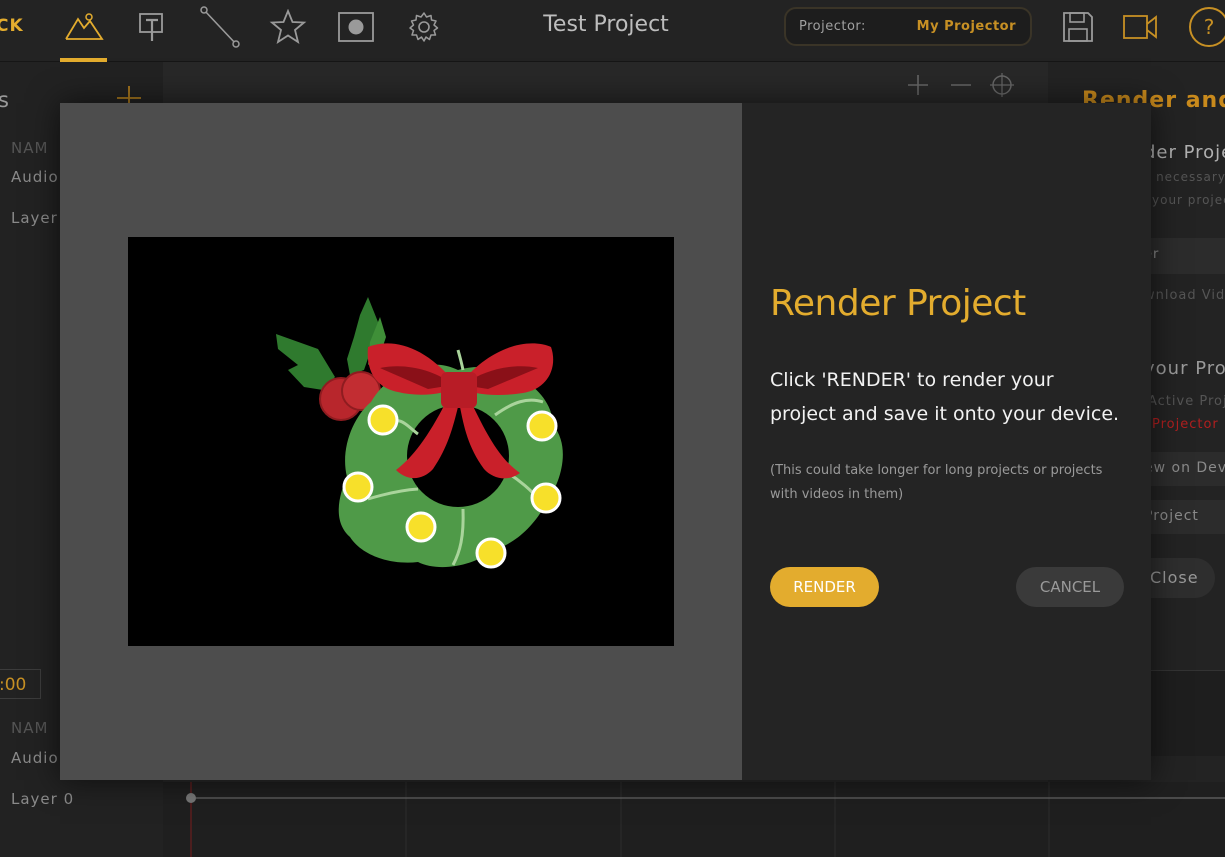  I want to click on project-button: Project, so click(1184, 517).